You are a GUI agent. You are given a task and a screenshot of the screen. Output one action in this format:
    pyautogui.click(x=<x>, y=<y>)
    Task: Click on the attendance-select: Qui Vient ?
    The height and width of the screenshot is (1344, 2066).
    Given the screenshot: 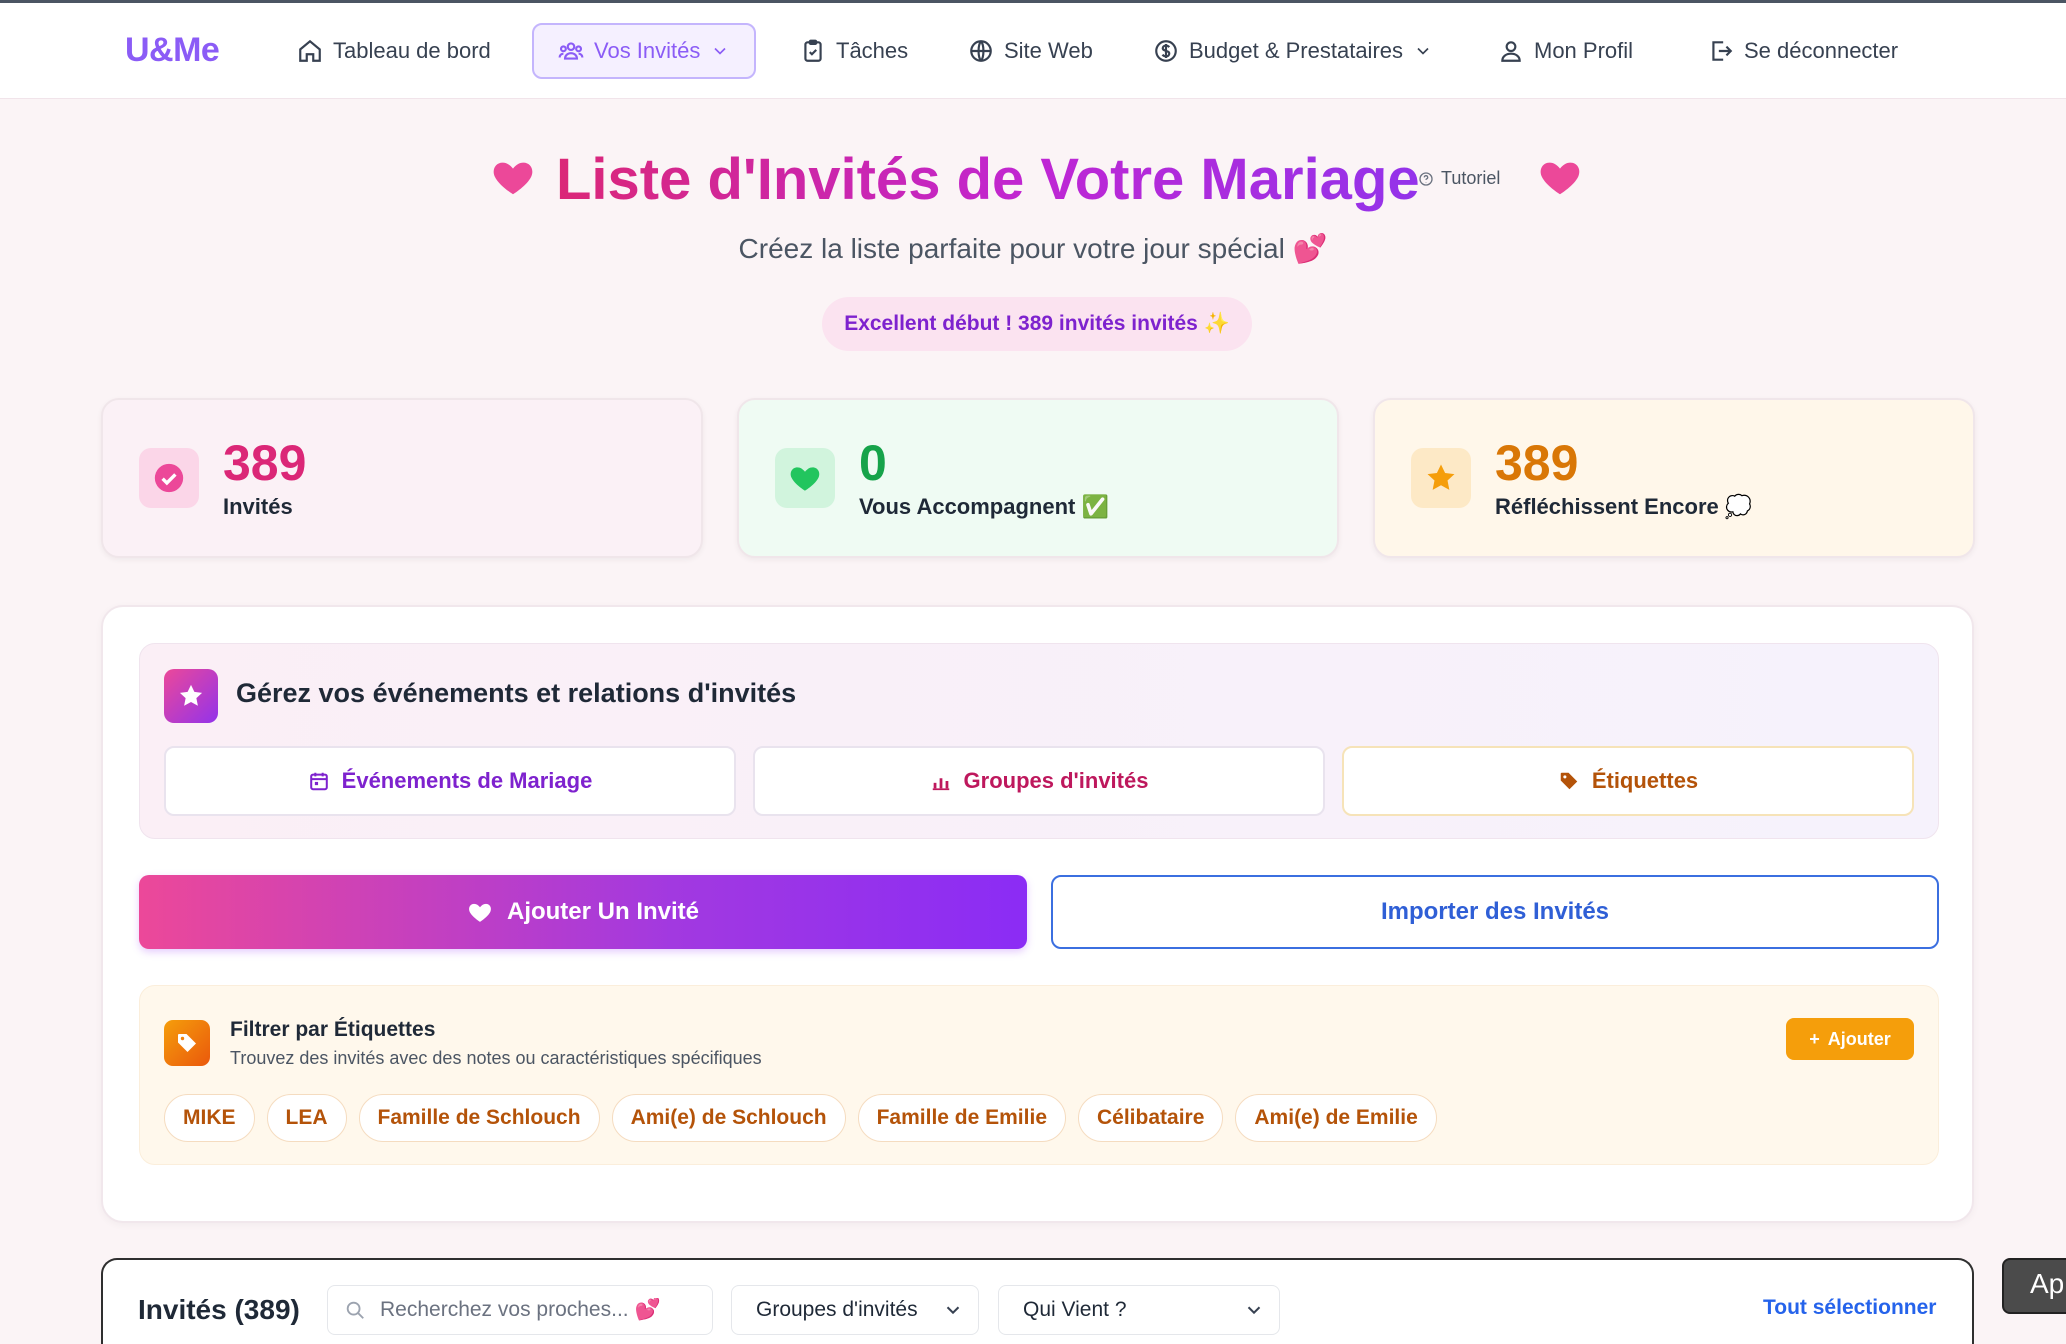 What is the action you would take?
    pyautogui.click(x=1139, y=1310)
    